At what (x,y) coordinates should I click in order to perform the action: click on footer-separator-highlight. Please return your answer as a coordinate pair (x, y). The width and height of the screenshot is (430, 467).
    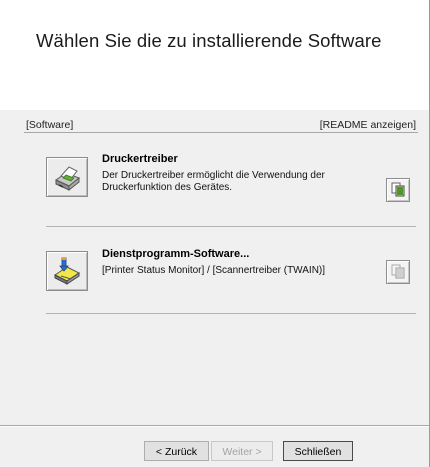
    Looking at the image, I should click on (214, 426).